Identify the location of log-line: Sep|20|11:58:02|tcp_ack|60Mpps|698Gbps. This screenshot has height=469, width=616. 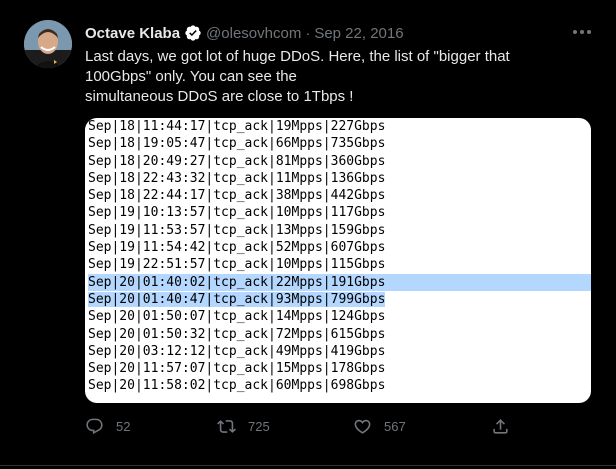
(237, 386).